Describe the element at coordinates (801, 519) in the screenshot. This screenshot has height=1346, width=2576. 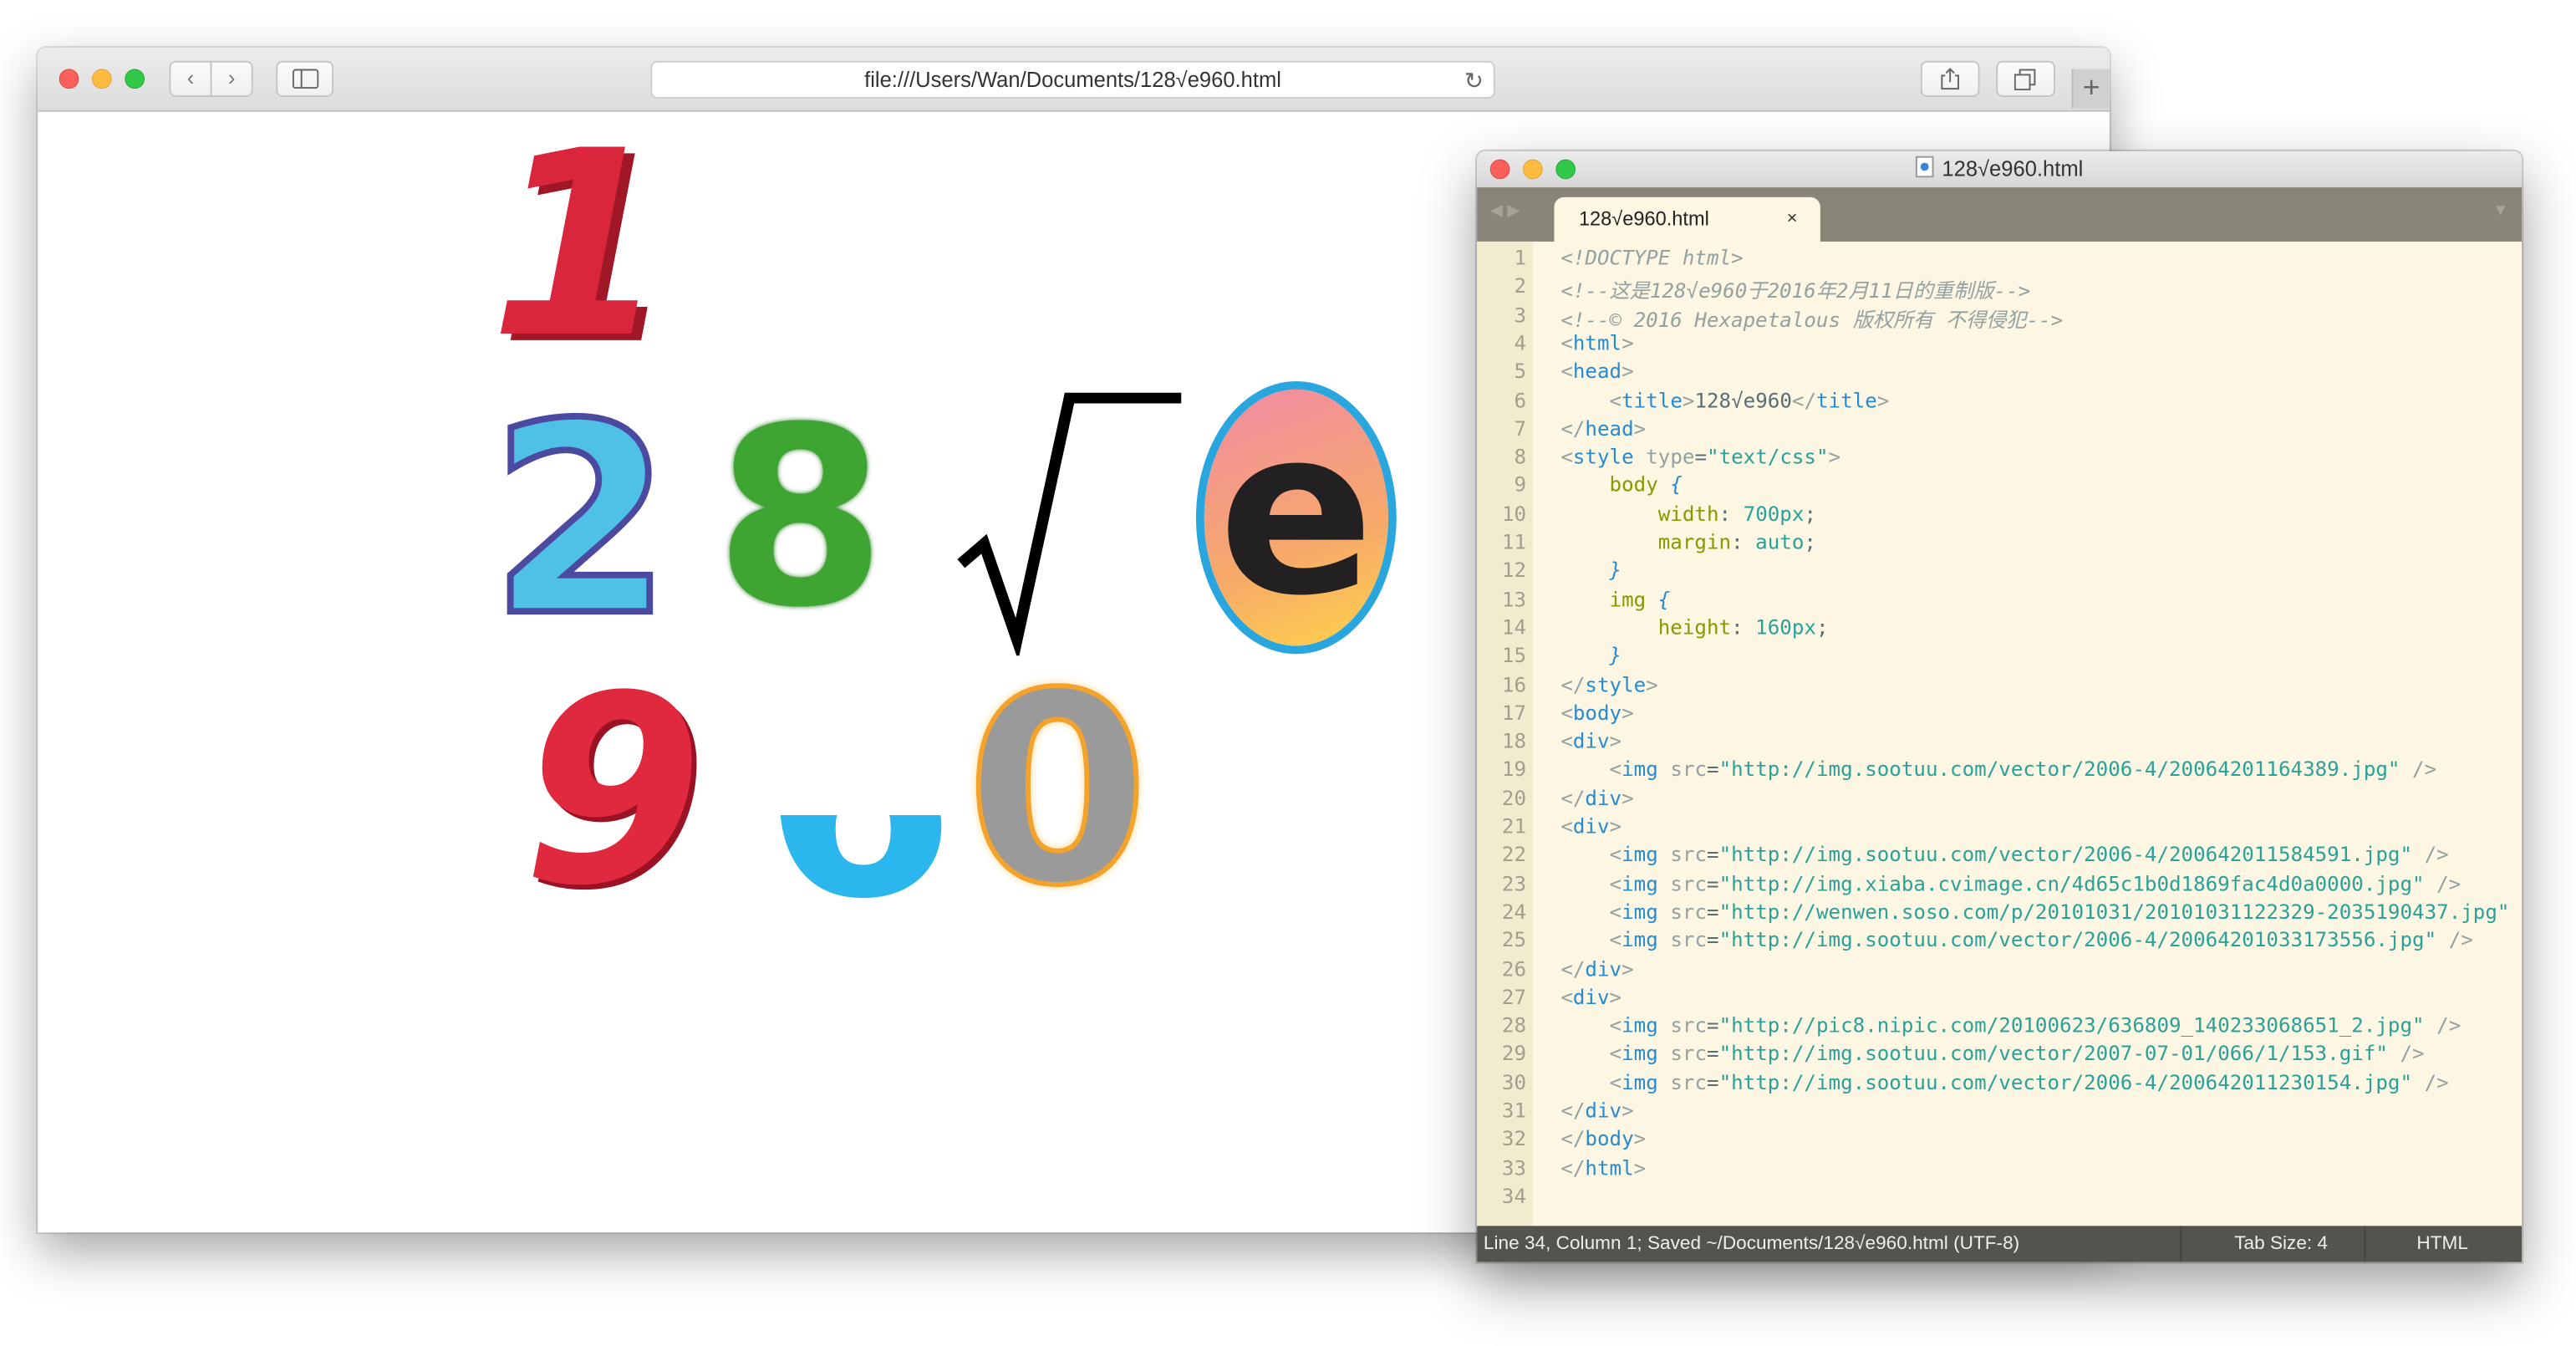
I see `image-digit-8: 8` at that location.